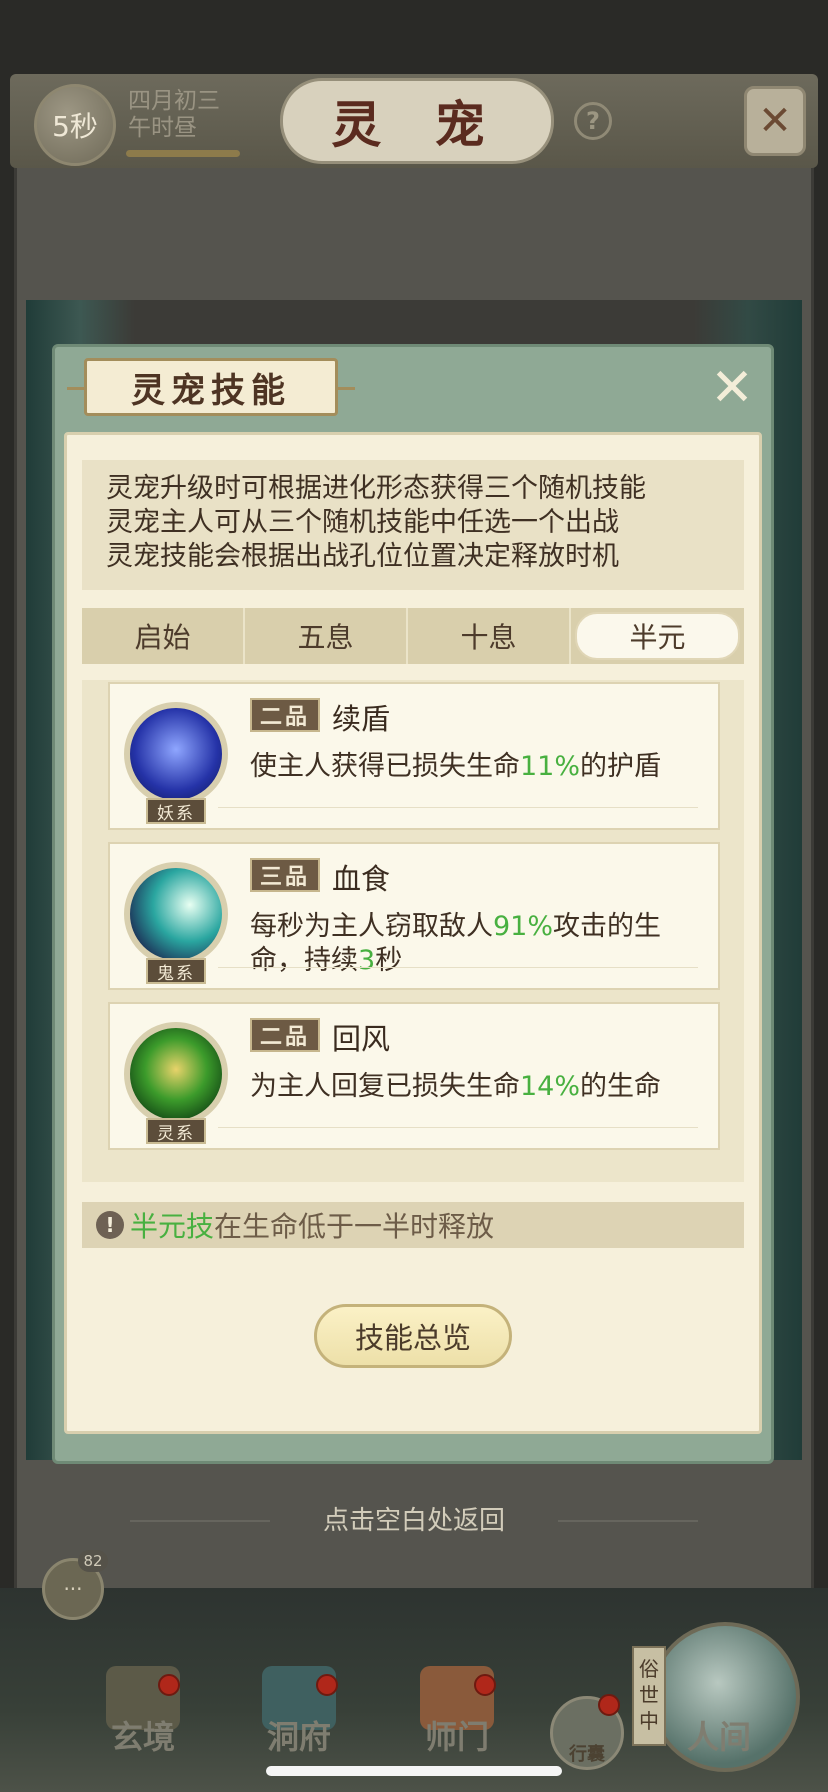 The image size is (828, 1792). I want to click on grade-badge: 三品, so click(285, 875).